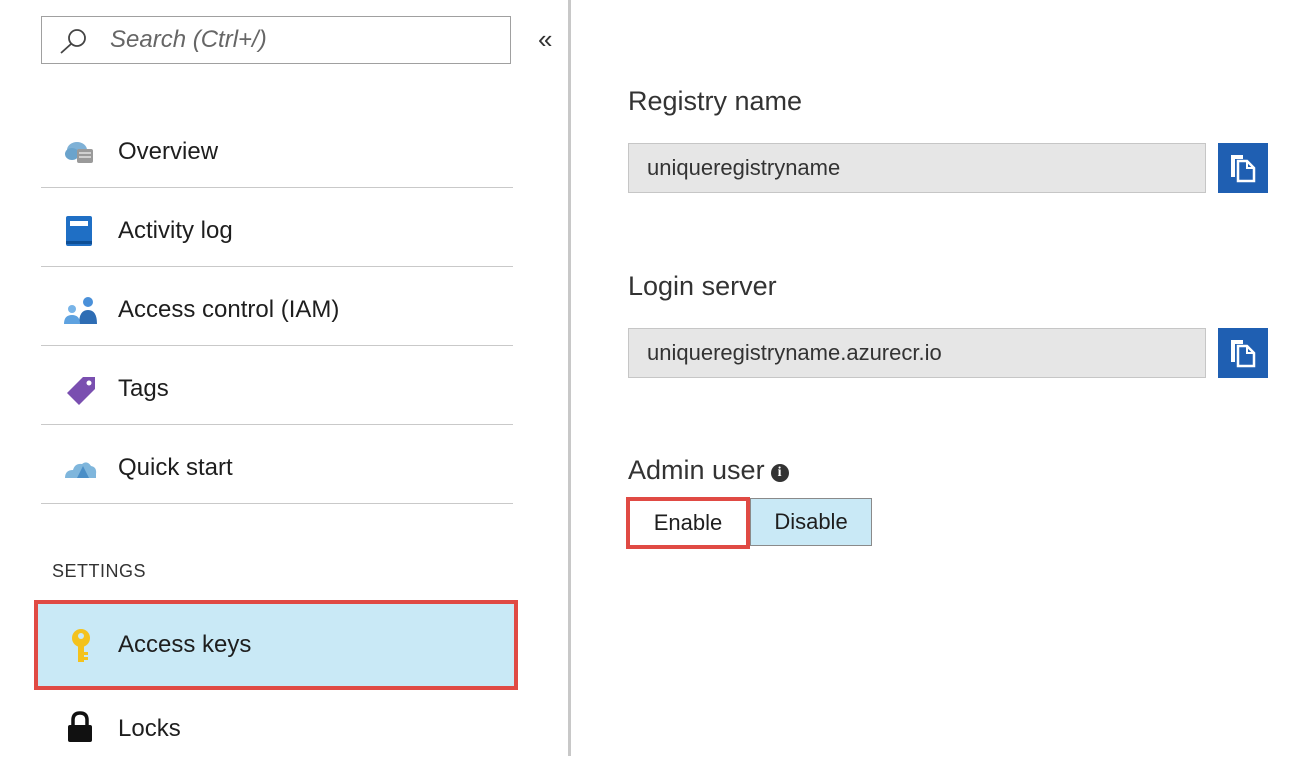  I want to click on sidebar-item-label: Access keys, so click(185, 644).